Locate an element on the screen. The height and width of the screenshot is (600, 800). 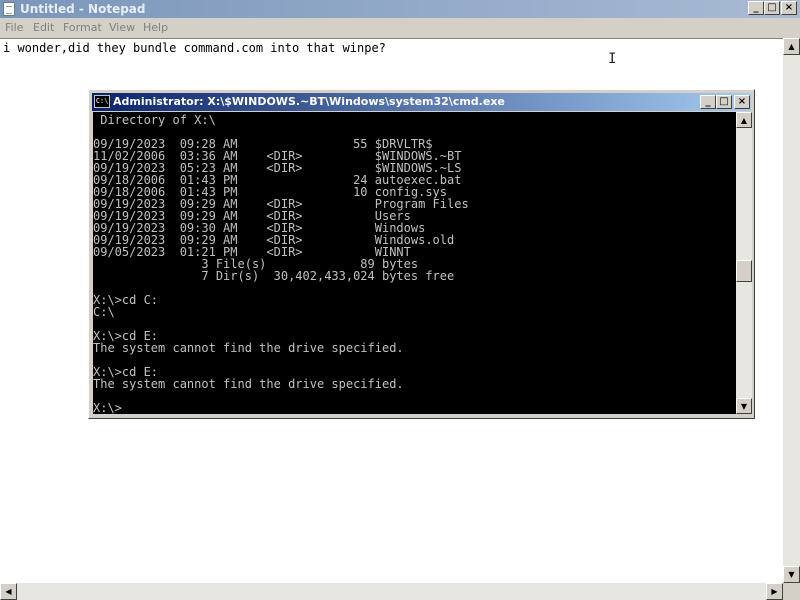
notepad-horizontal-scrollbar: ◀ ▶ is located at coordinates (391, 591).